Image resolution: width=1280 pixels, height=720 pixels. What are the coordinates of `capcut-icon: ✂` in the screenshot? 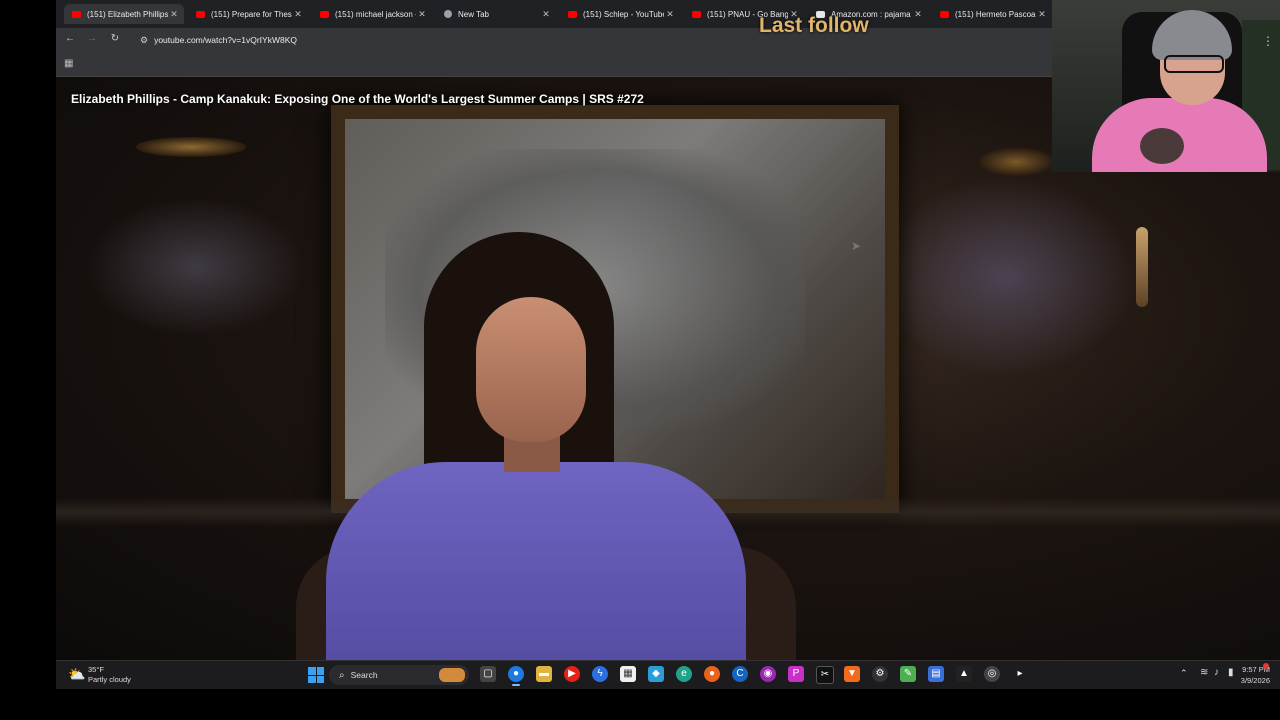 It's located at (825, 675).